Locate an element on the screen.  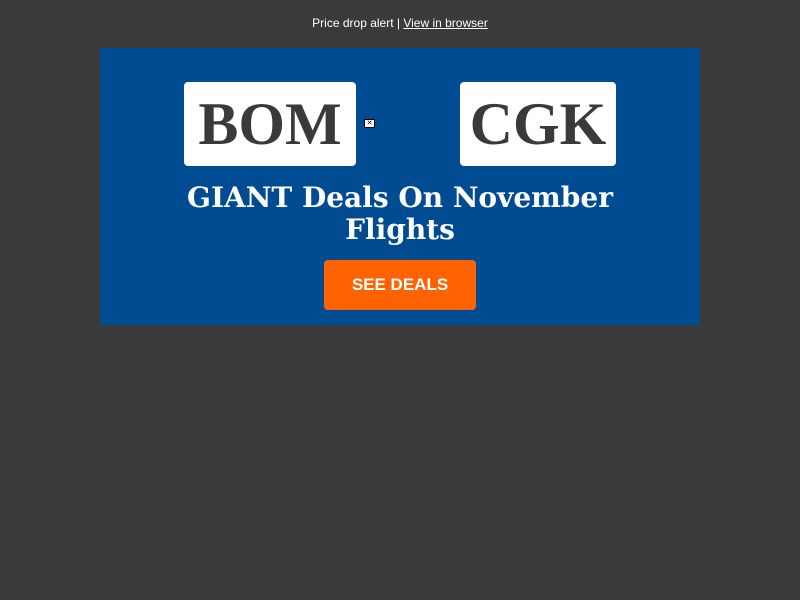
origin-airport-code: BOM is located at coordinates (270, 124).